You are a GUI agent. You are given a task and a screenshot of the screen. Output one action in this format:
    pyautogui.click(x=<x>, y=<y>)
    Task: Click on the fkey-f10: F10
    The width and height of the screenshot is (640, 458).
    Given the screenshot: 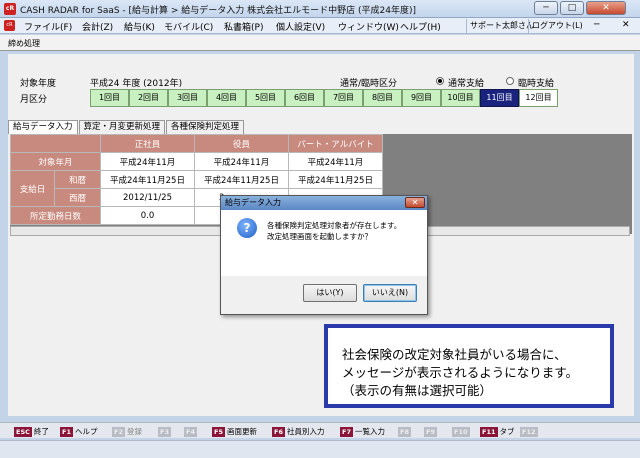 What is the action you would take?
    pyautogui.click(x=461, y=431)
    